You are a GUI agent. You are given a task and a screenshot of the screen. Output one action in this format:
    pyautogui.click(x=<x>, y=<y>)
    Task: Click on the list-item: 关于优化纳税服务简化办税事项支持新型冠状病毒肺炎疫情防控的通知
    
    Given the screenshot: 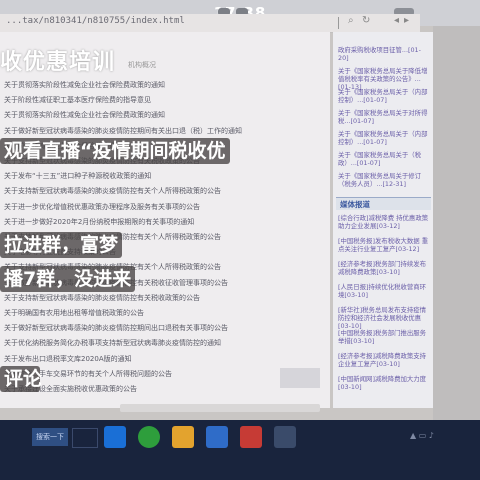 What is the action you would take?
    pyautogui.click(x=164, y=343)
    